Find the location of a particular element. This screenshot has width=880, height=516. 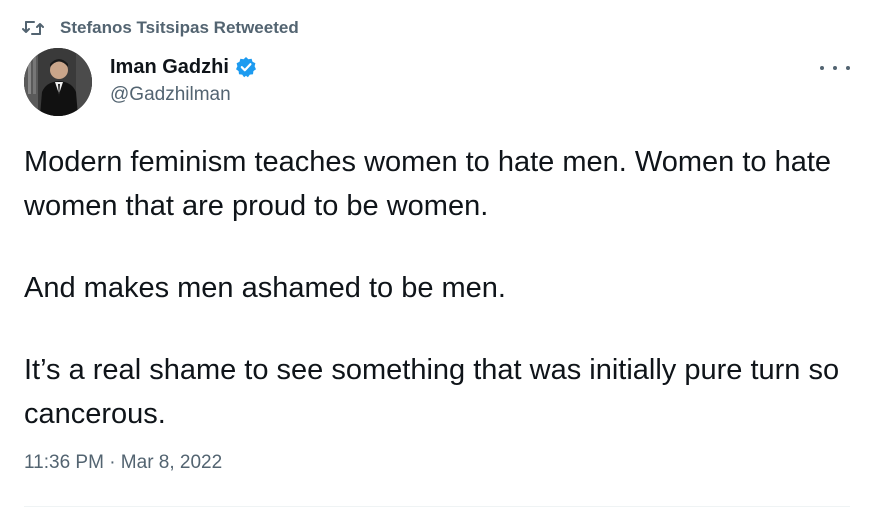

more-options-icon is located at coordinates (835, 68).